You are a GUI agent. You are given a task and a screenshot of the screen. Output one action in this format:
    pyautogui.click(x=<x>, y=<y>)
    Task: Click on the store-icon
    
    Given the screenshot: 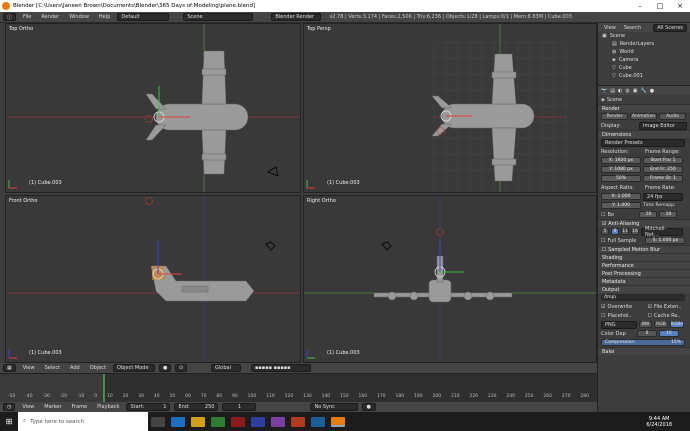 What is the action you would take?
    pyautogui.click(x=218, y=421)
    